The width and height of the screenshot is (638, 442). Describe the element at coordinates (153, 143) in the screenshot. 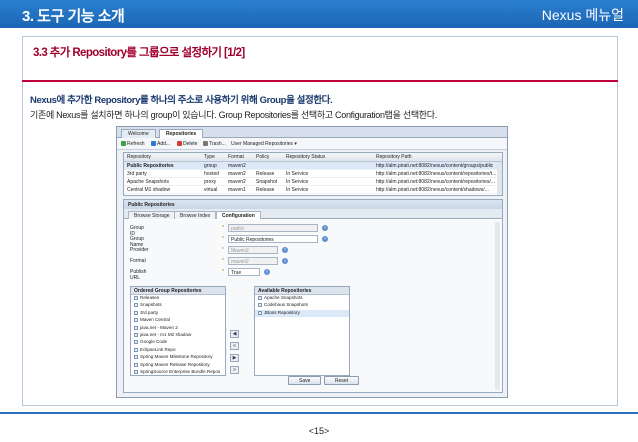

I see `add-icon` at that location.